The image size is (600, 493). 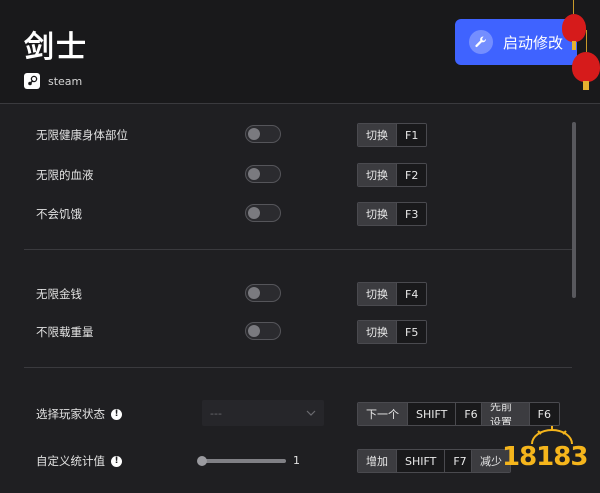 What do you see at coordinates (263, 413) in the screenshot?
I see `player-state-select: ---` at bounding box center [263, 413].